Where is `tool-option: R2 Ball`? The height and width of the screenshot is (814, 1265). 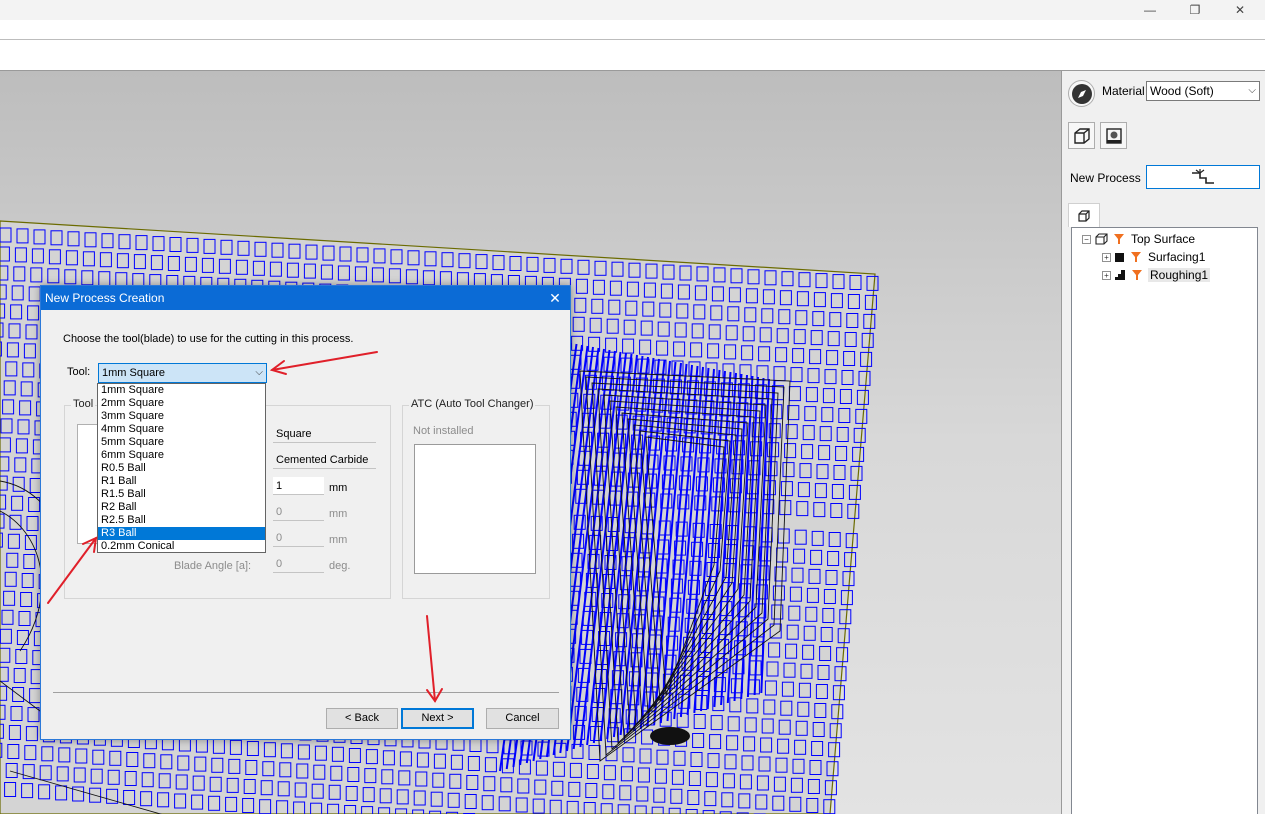
tool-option: R2 Ball is located at coordinates (181, 507).